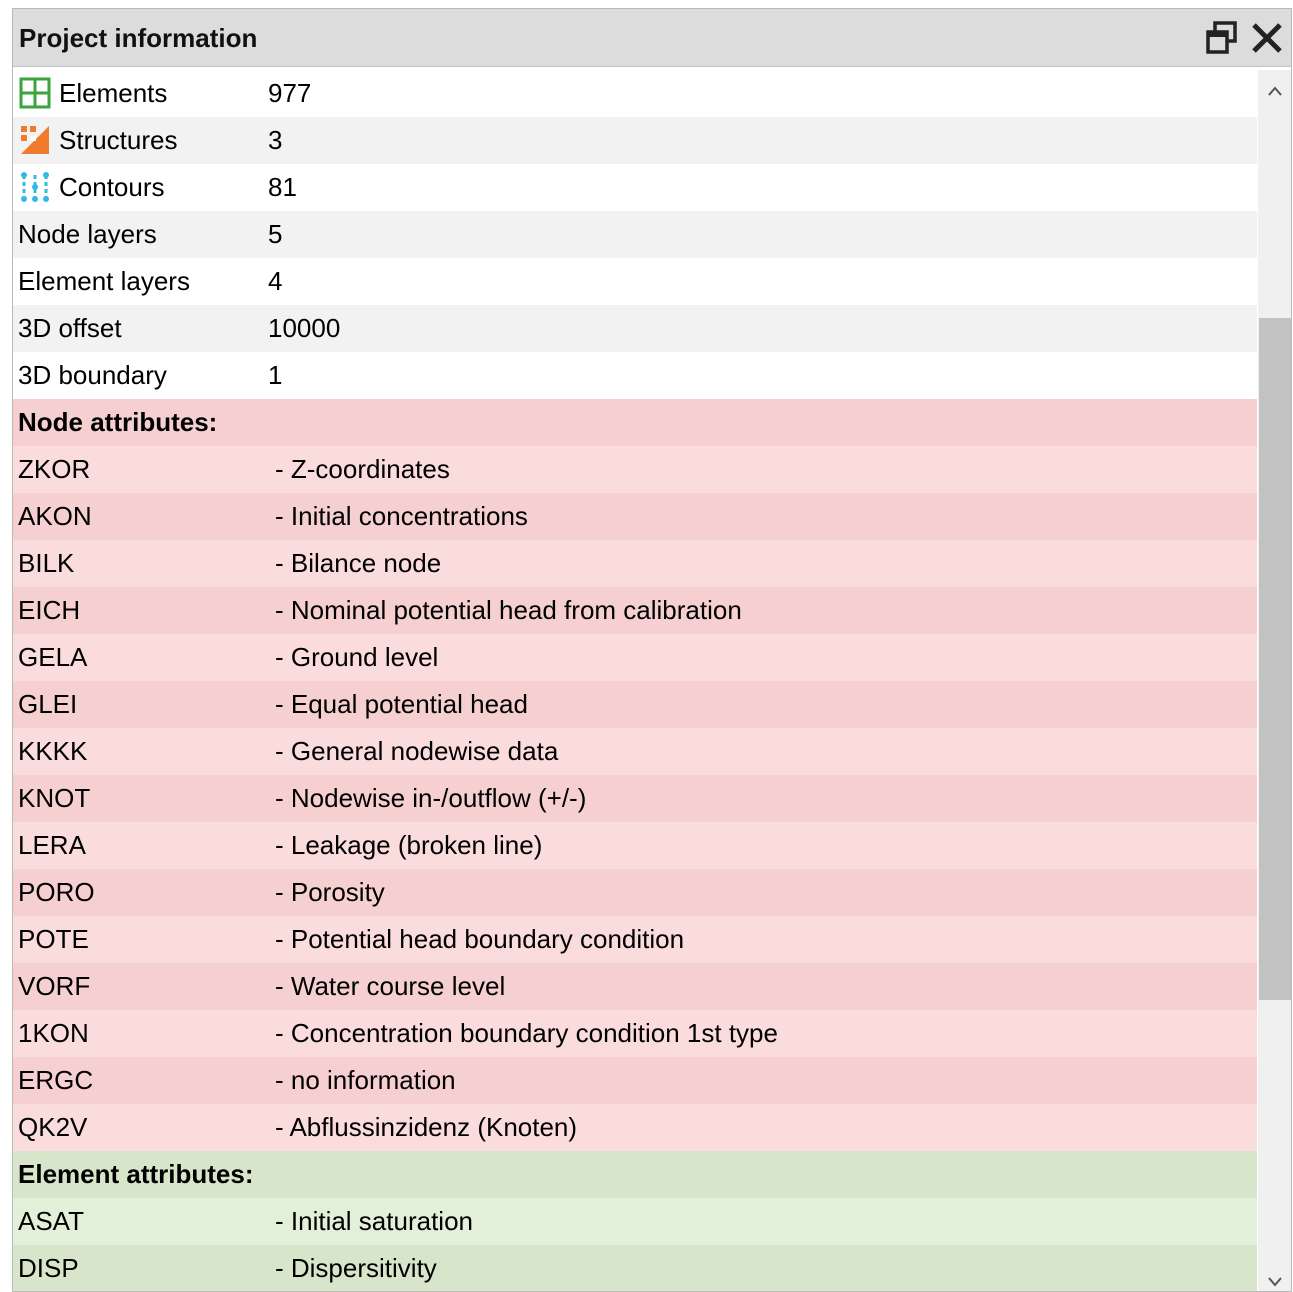 The height and width of the screenshot is (1292, 1293). Describe the element at coordinates (1275, 1282) in the screenshot. I see `scroll-down-arrow-icon` at that location.